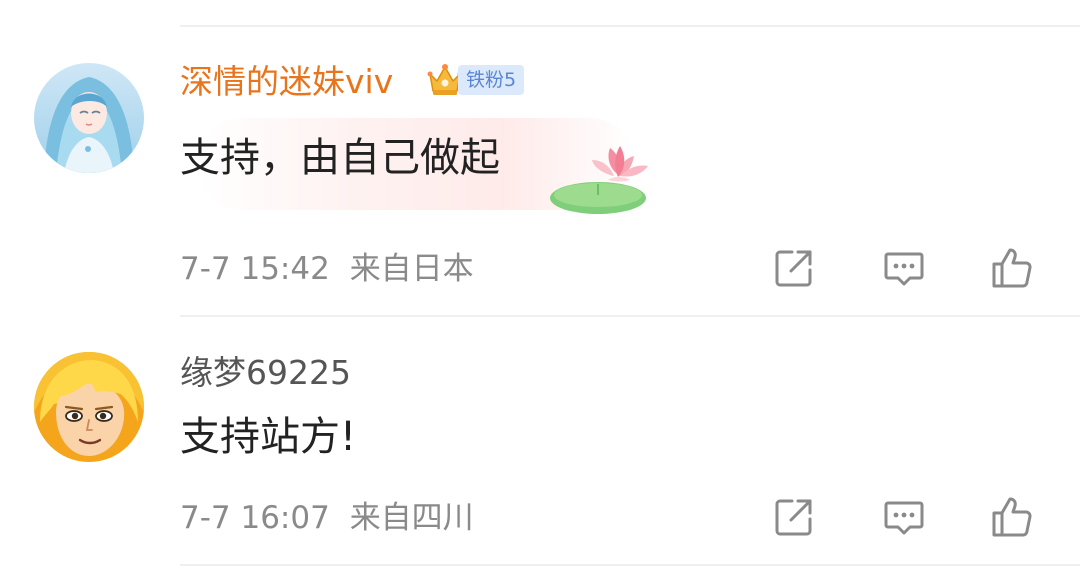  I want to click on fan-badge-group: 铁粉5, so click(475, 80).